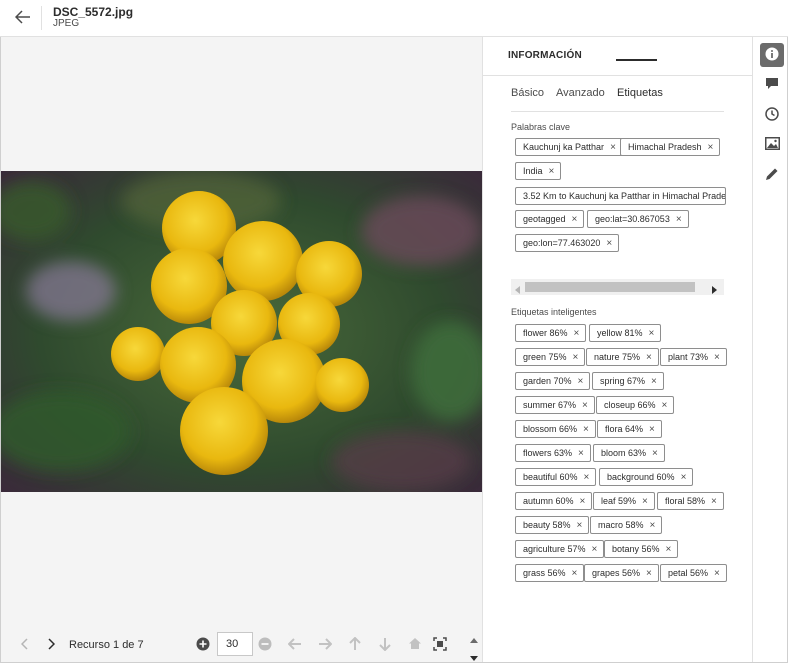  I want to click on smart-tag: macro 58% ×, so click(626, 525).